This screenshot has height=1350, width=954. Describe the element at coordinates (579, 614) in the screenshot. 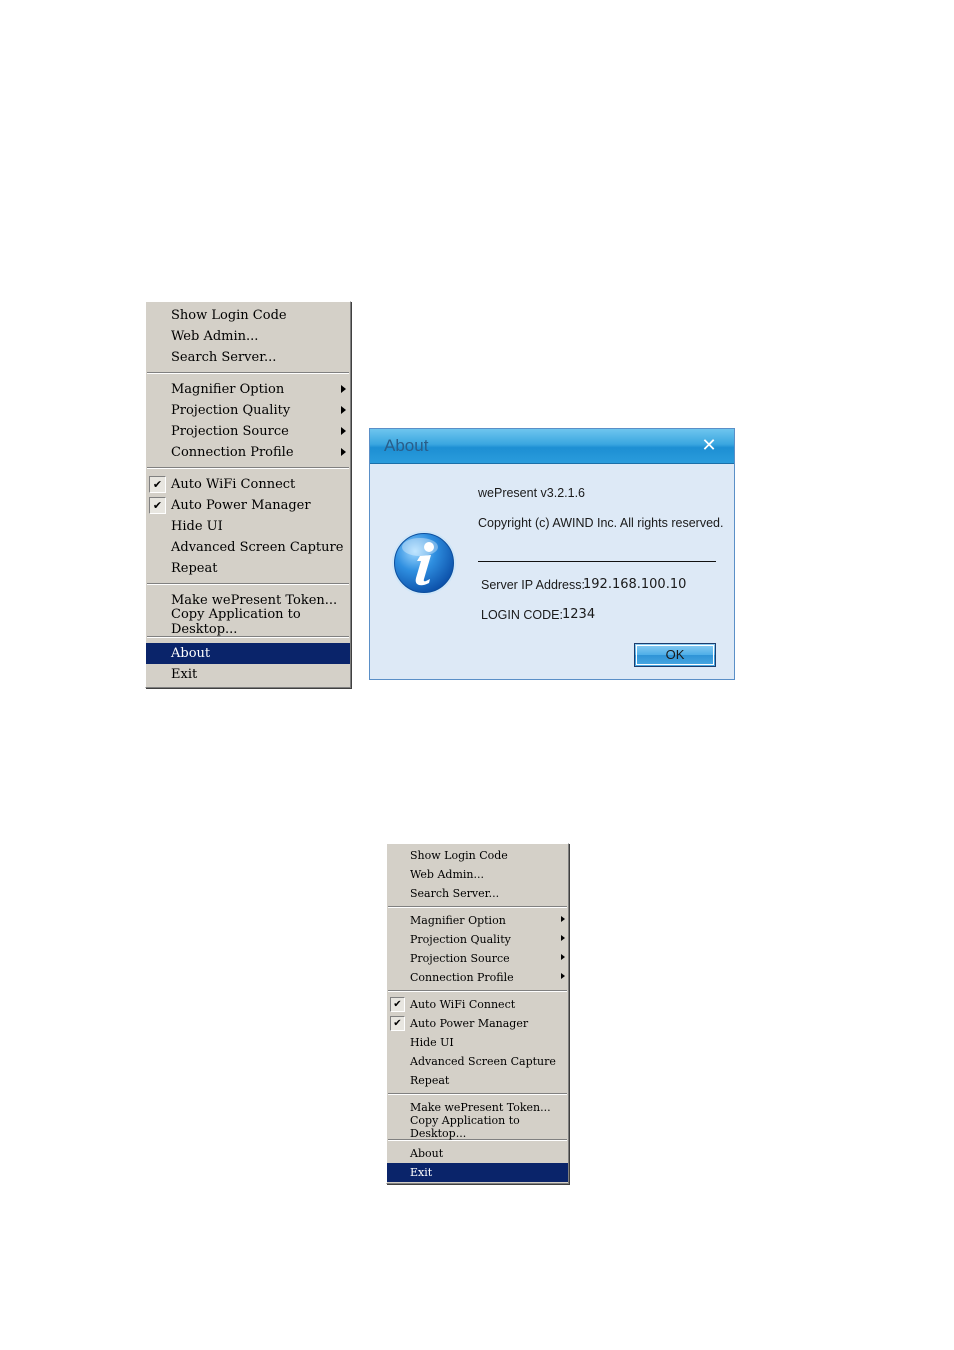

I see `login-code-value: 1234` at that location.